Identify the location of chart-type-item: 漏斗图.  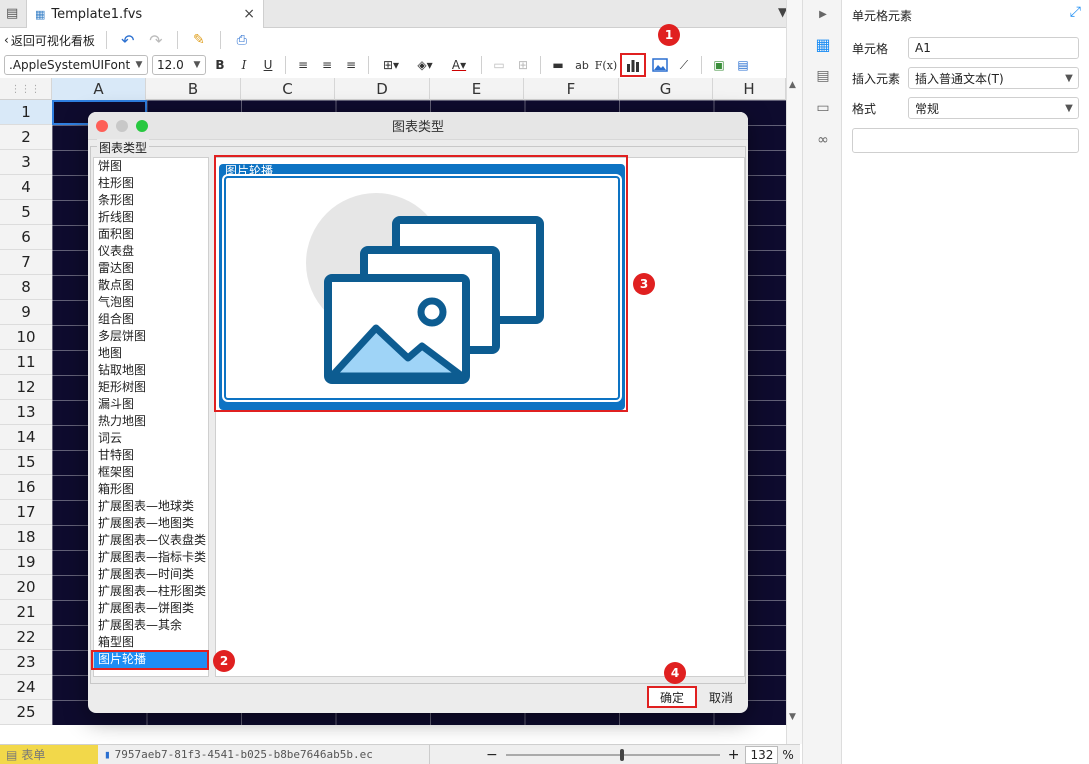
(151, 404).